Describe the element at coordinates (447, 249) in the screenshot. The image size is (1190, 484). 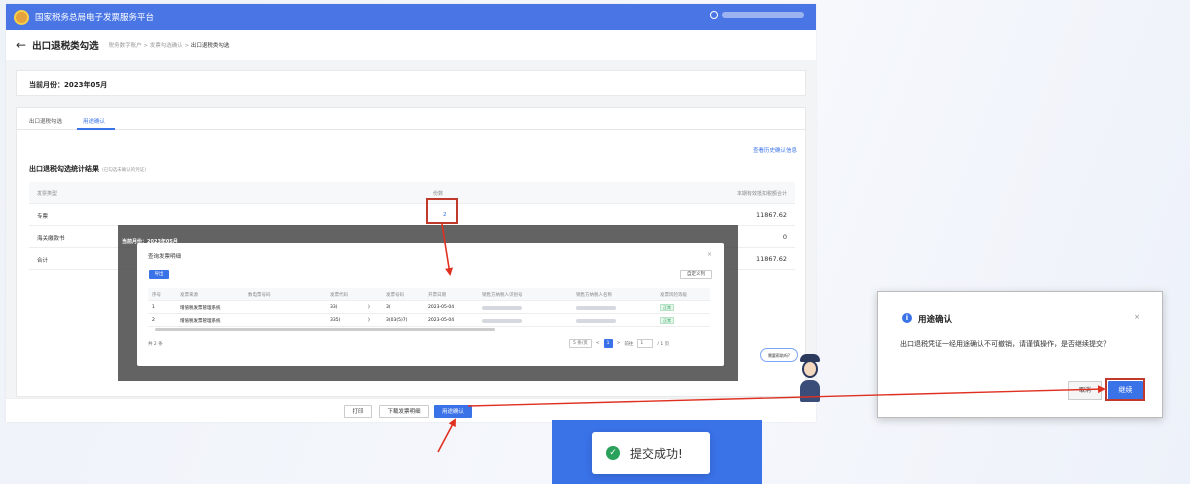
I see `arrow-to-dialog` at that location.